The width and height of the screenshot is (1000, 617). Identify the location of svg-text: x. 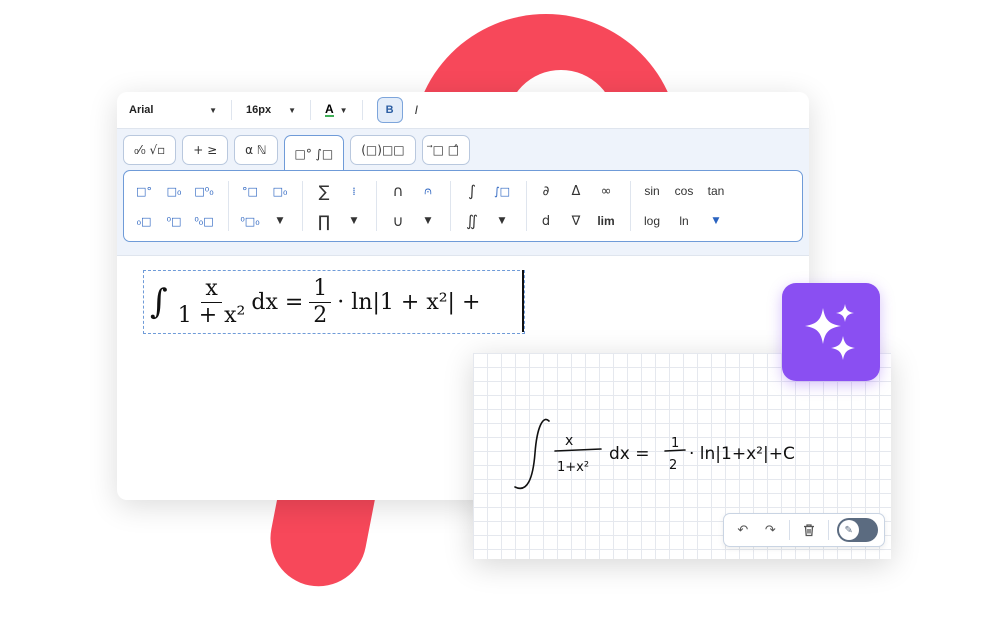
(569, 441).